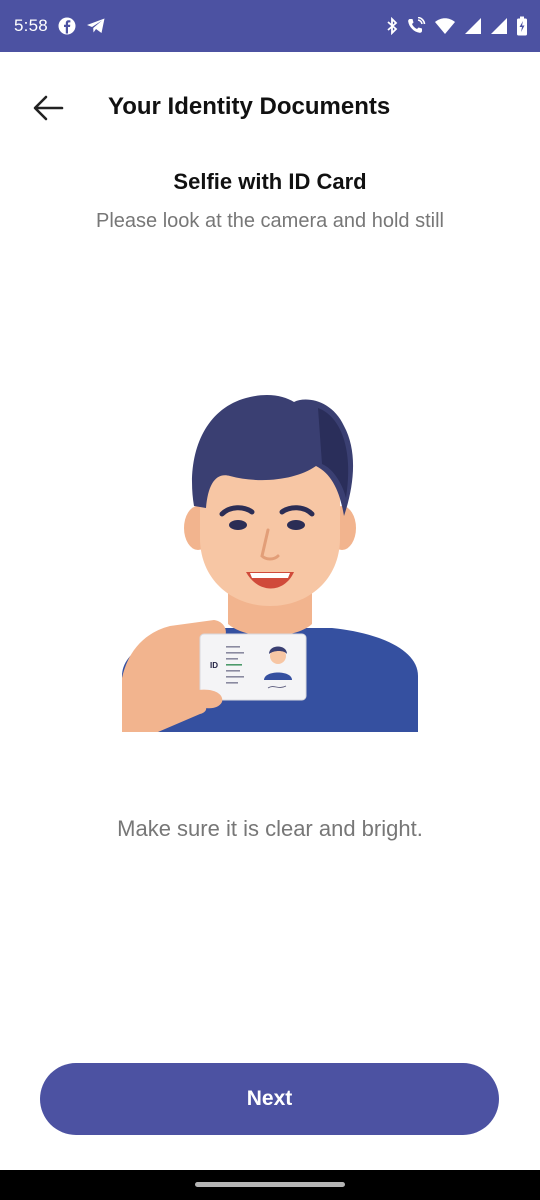 Image resolution: width=540 pixels, height=1200 pixels. What do you see at coordinates (96, 26) in the screenshot?
I see `telegram-icon` at bounding box center [96, 26].